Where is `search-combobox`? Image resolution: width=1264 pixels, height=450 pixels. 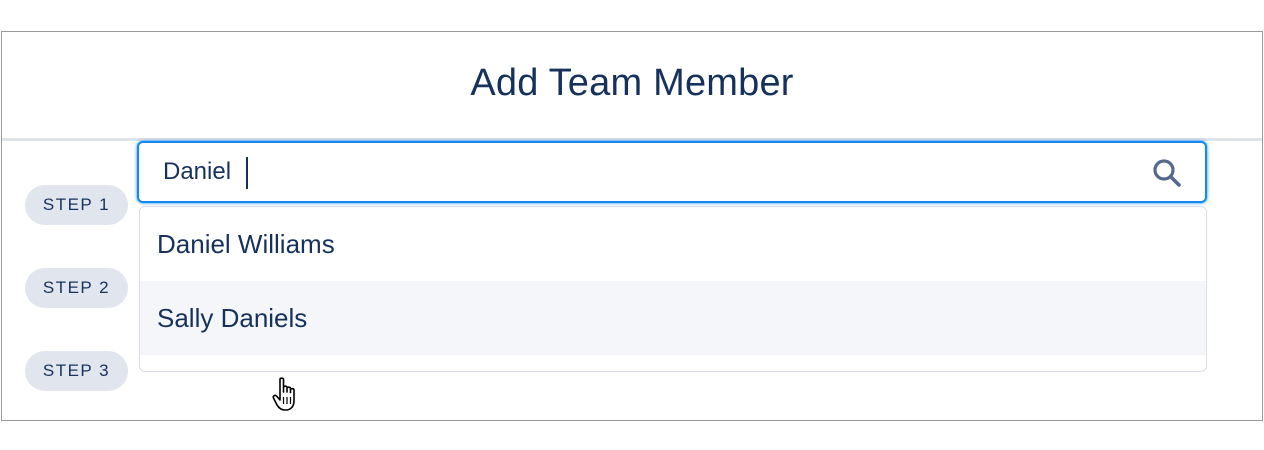
search-combobox is located at coordinates (672, 172).